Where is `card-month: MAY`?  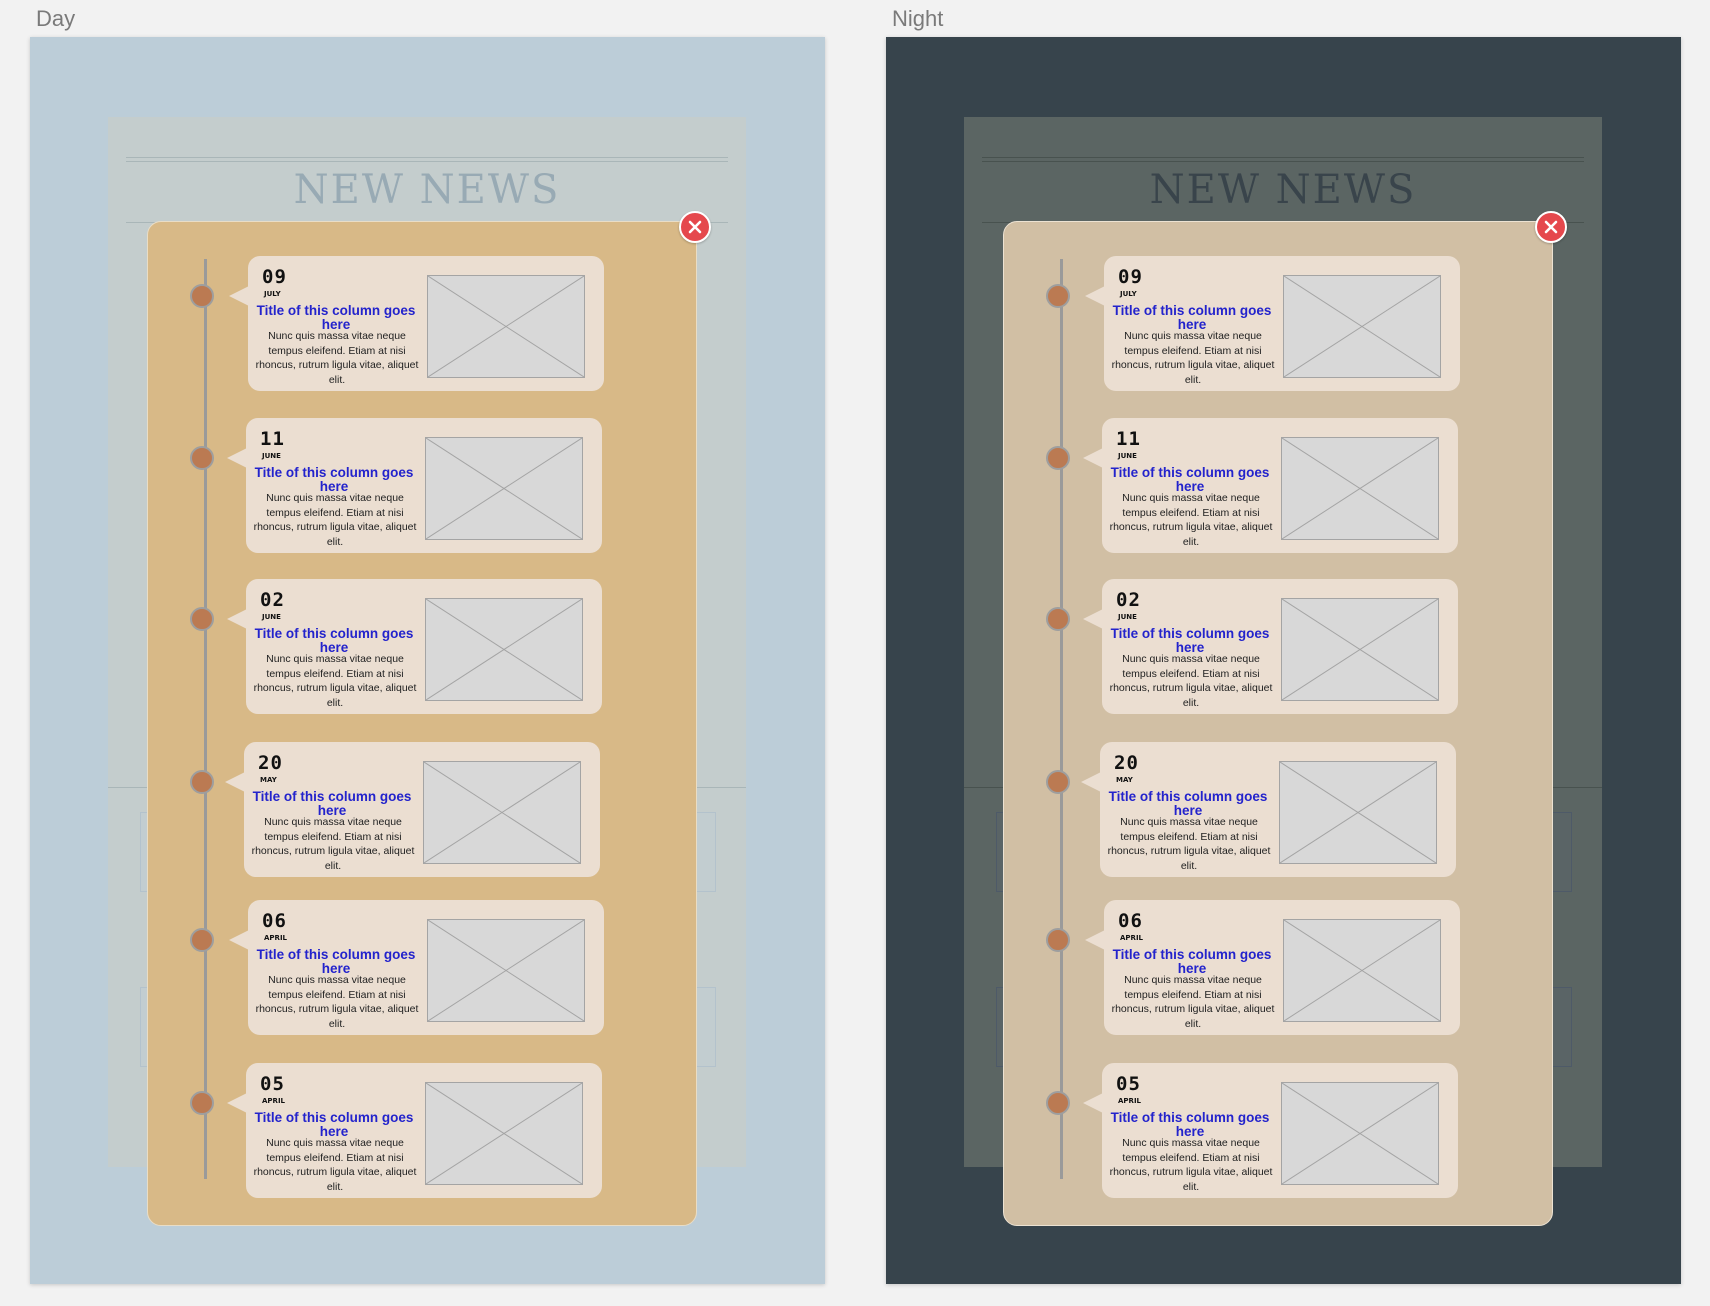
card-month: MAY is located at coordinates (1124, 780).